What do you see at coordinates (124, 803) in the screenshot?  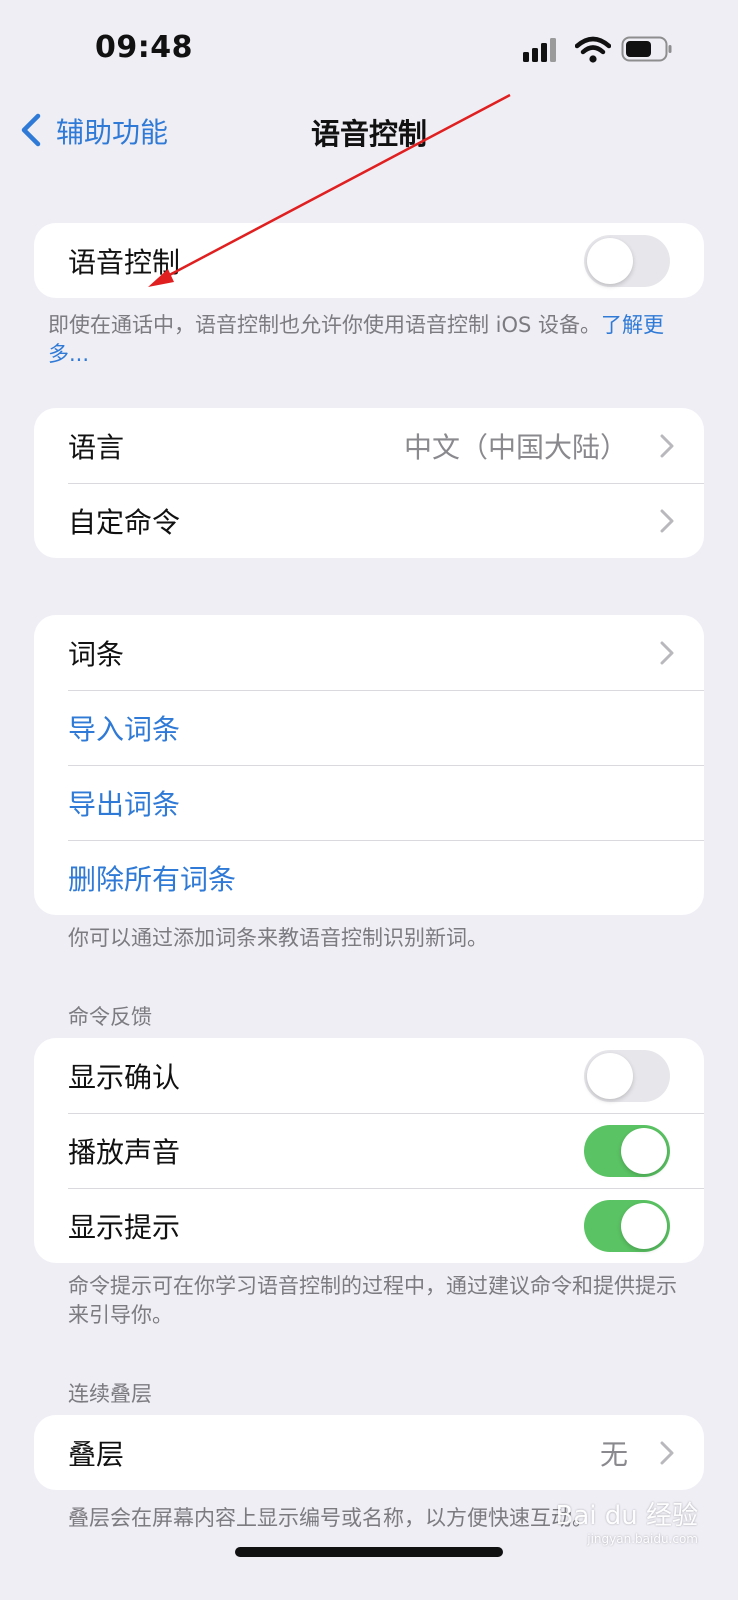 I see `export-vocabulary-button: 导出词条` at bounding box center [124, 803].